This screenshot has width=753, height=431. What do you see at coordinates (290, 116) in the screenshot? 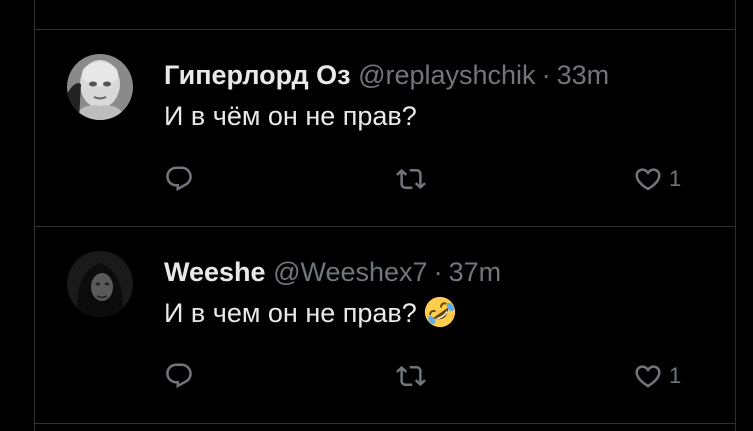
I see `tweet-text: И в чём он не прав?` at bounding box center [290, 116].